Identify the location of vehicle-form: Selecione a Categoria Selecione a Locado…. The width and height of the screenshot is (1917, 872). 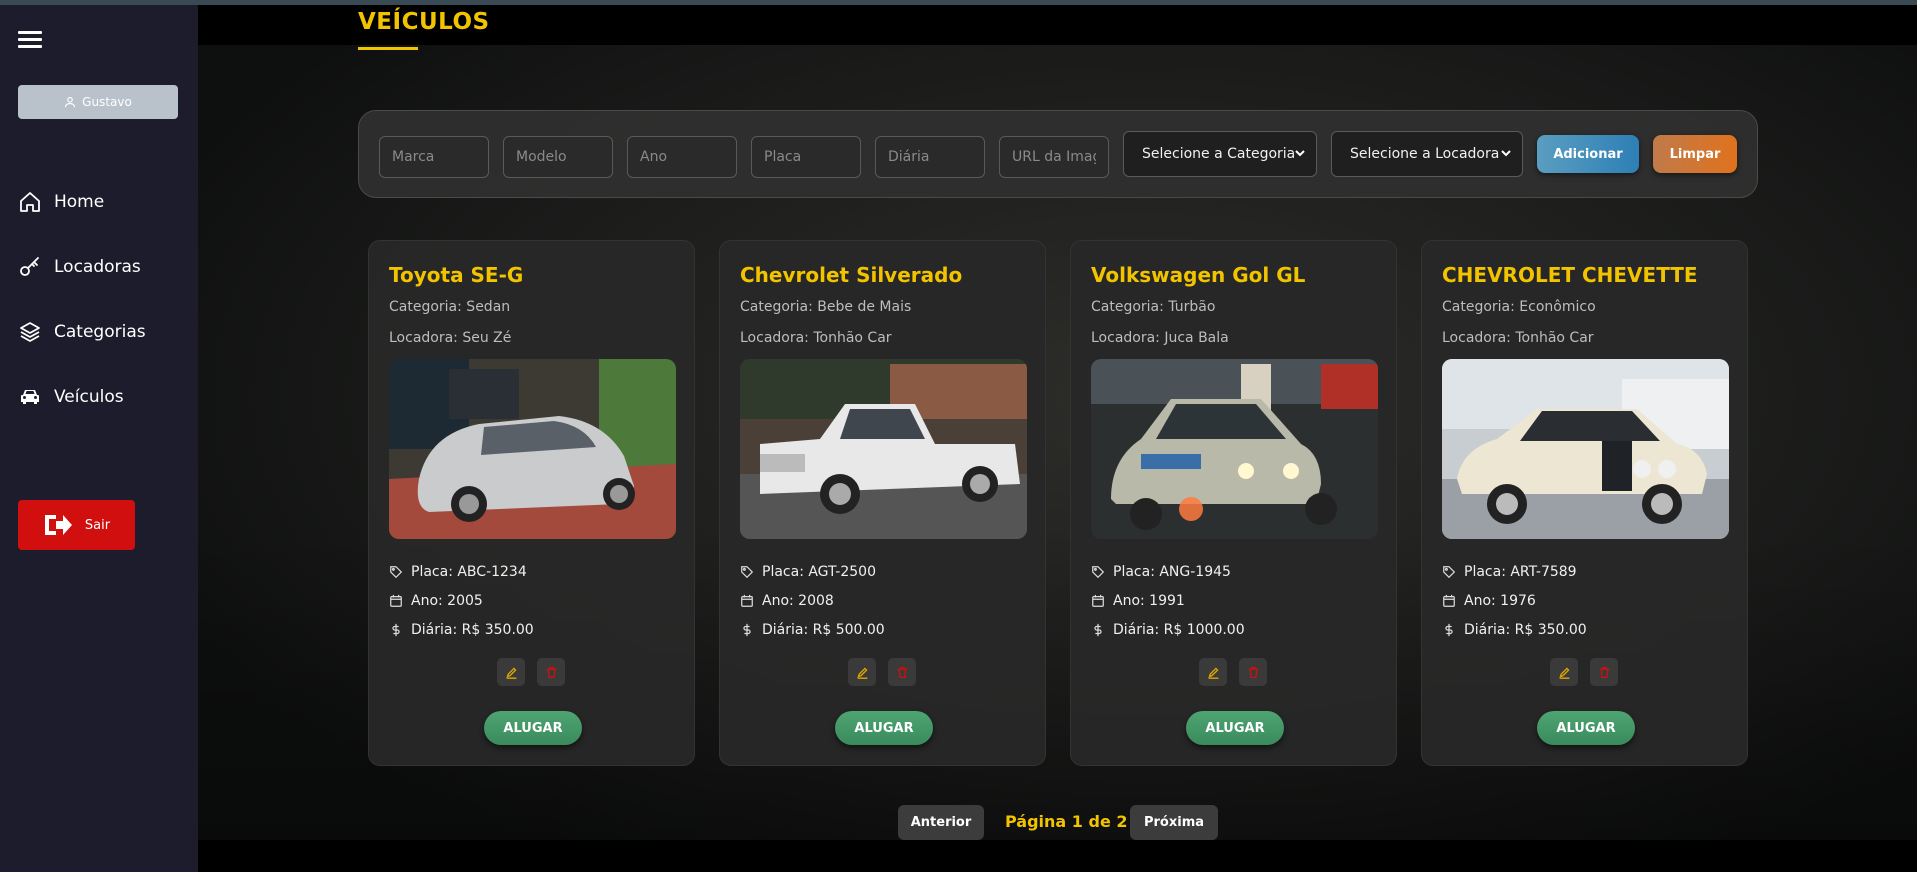
(1058, 154).